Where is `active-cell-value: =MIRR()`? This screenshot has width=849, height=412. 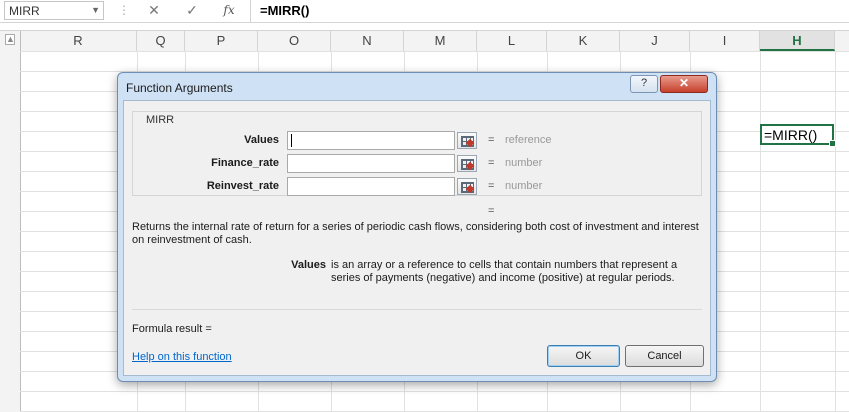 active-cell-value: =MIRR() is located at coordinates (791, 135).